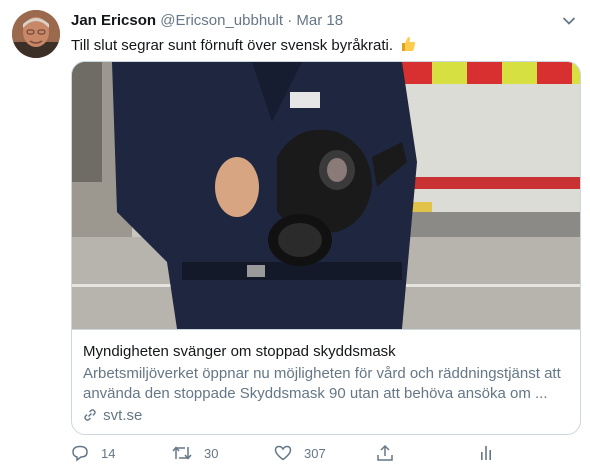  What do you see at coordinates (80, 453) in the screenshot?
I see `reply-icon` at bounding box center [80, 453].